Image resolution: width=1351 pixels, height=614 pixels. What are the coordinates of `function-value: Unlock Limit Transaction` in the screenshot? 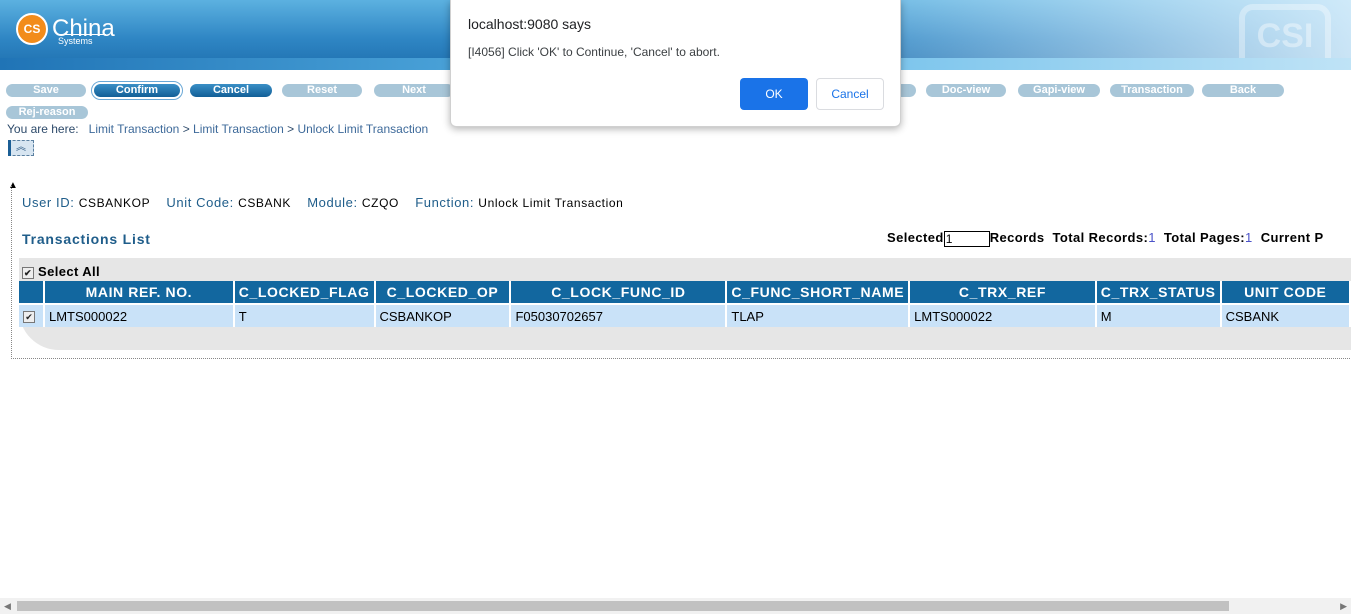 It's located at (551, 203).